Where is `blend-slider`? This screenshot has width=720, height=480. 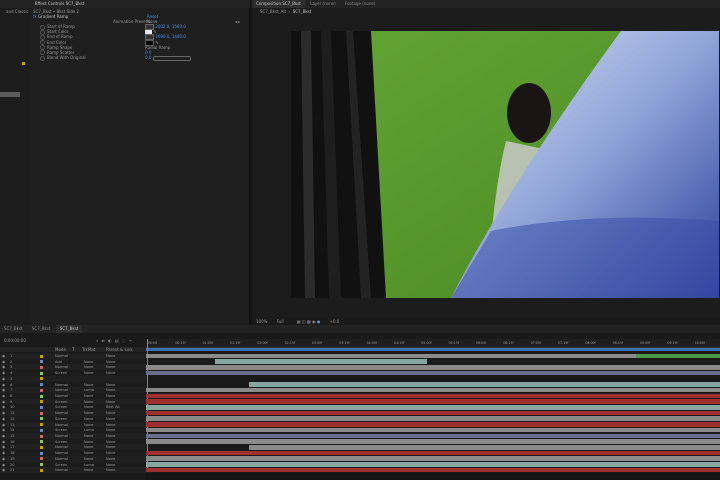 blend-slider is located at coordinates (172, 58).